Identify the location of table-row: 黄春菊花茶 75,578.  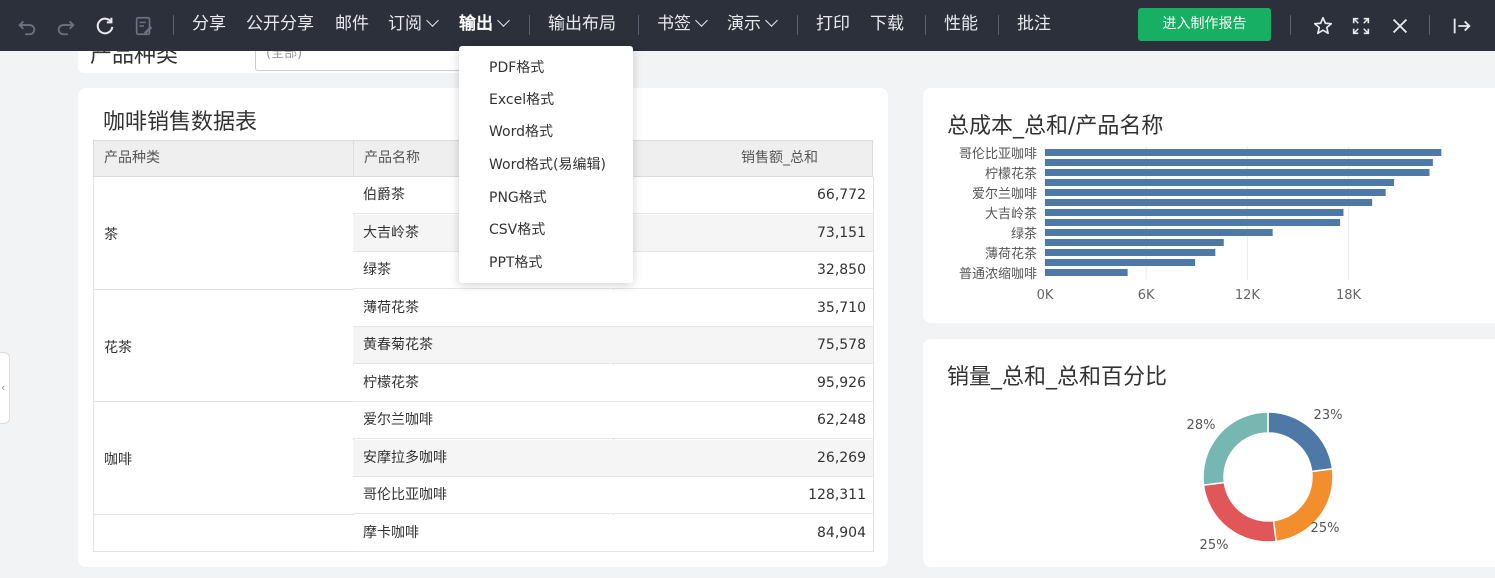
(613, 345).